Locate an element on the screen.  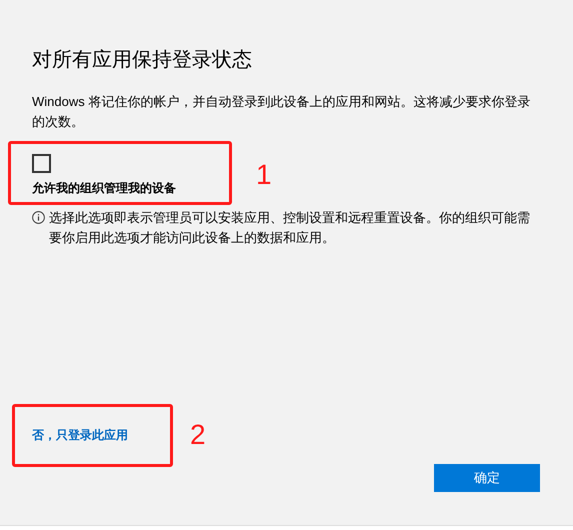
info-text: 选择此选项即表示管理员可以安装应用、控制设置和远程重置设备。你的组织可能需要你启用此选项才能访问此设备上的数据和应用。 is located at coordinates (290, 228).